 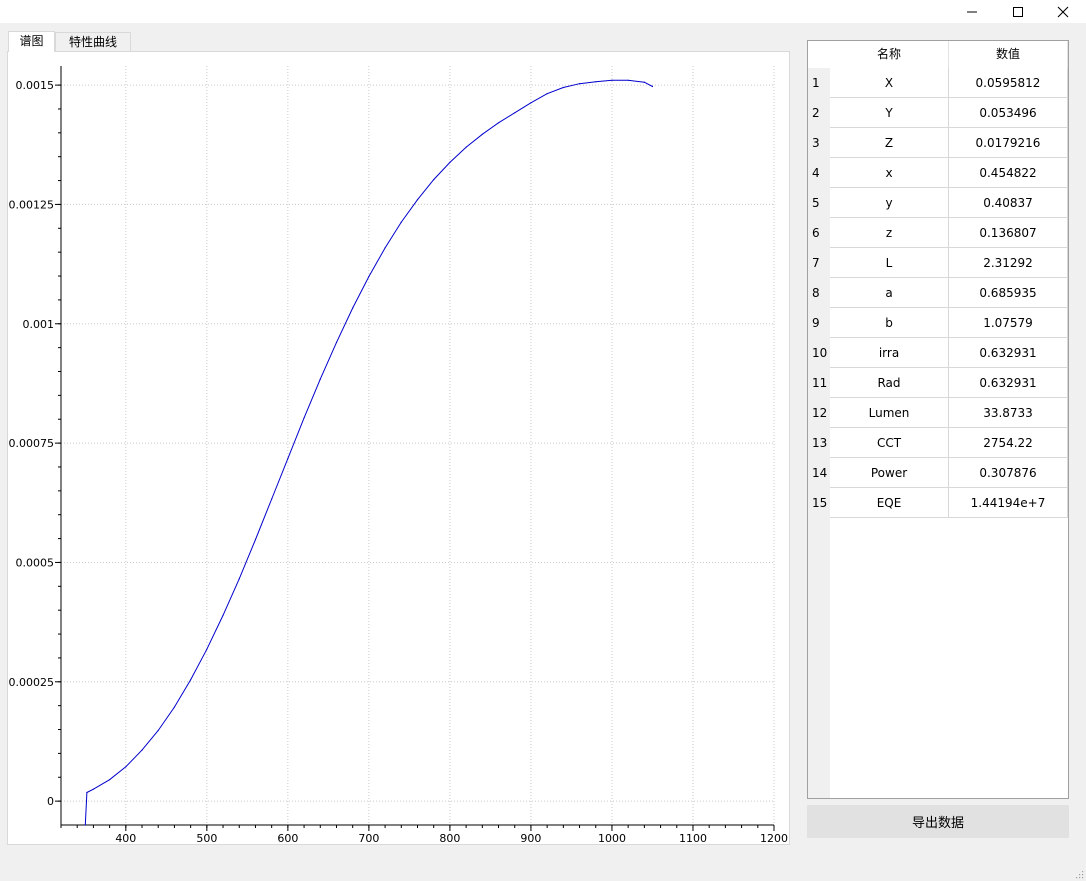 What do you see at coordinates (819, 323) in the screenshot?
I see `row-header: 9` at bounding box center [819, 323].